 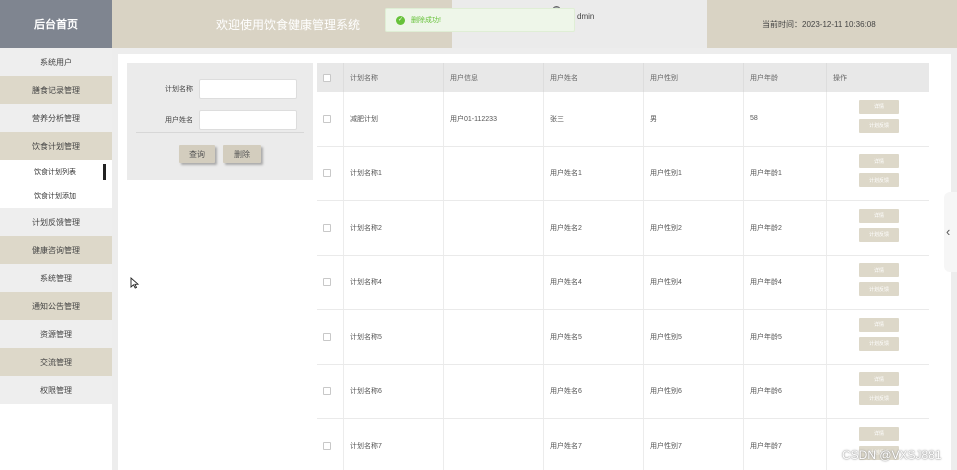 I want to click on sidebar-item-exchange: 交流管理, so click(x=56, y=362).